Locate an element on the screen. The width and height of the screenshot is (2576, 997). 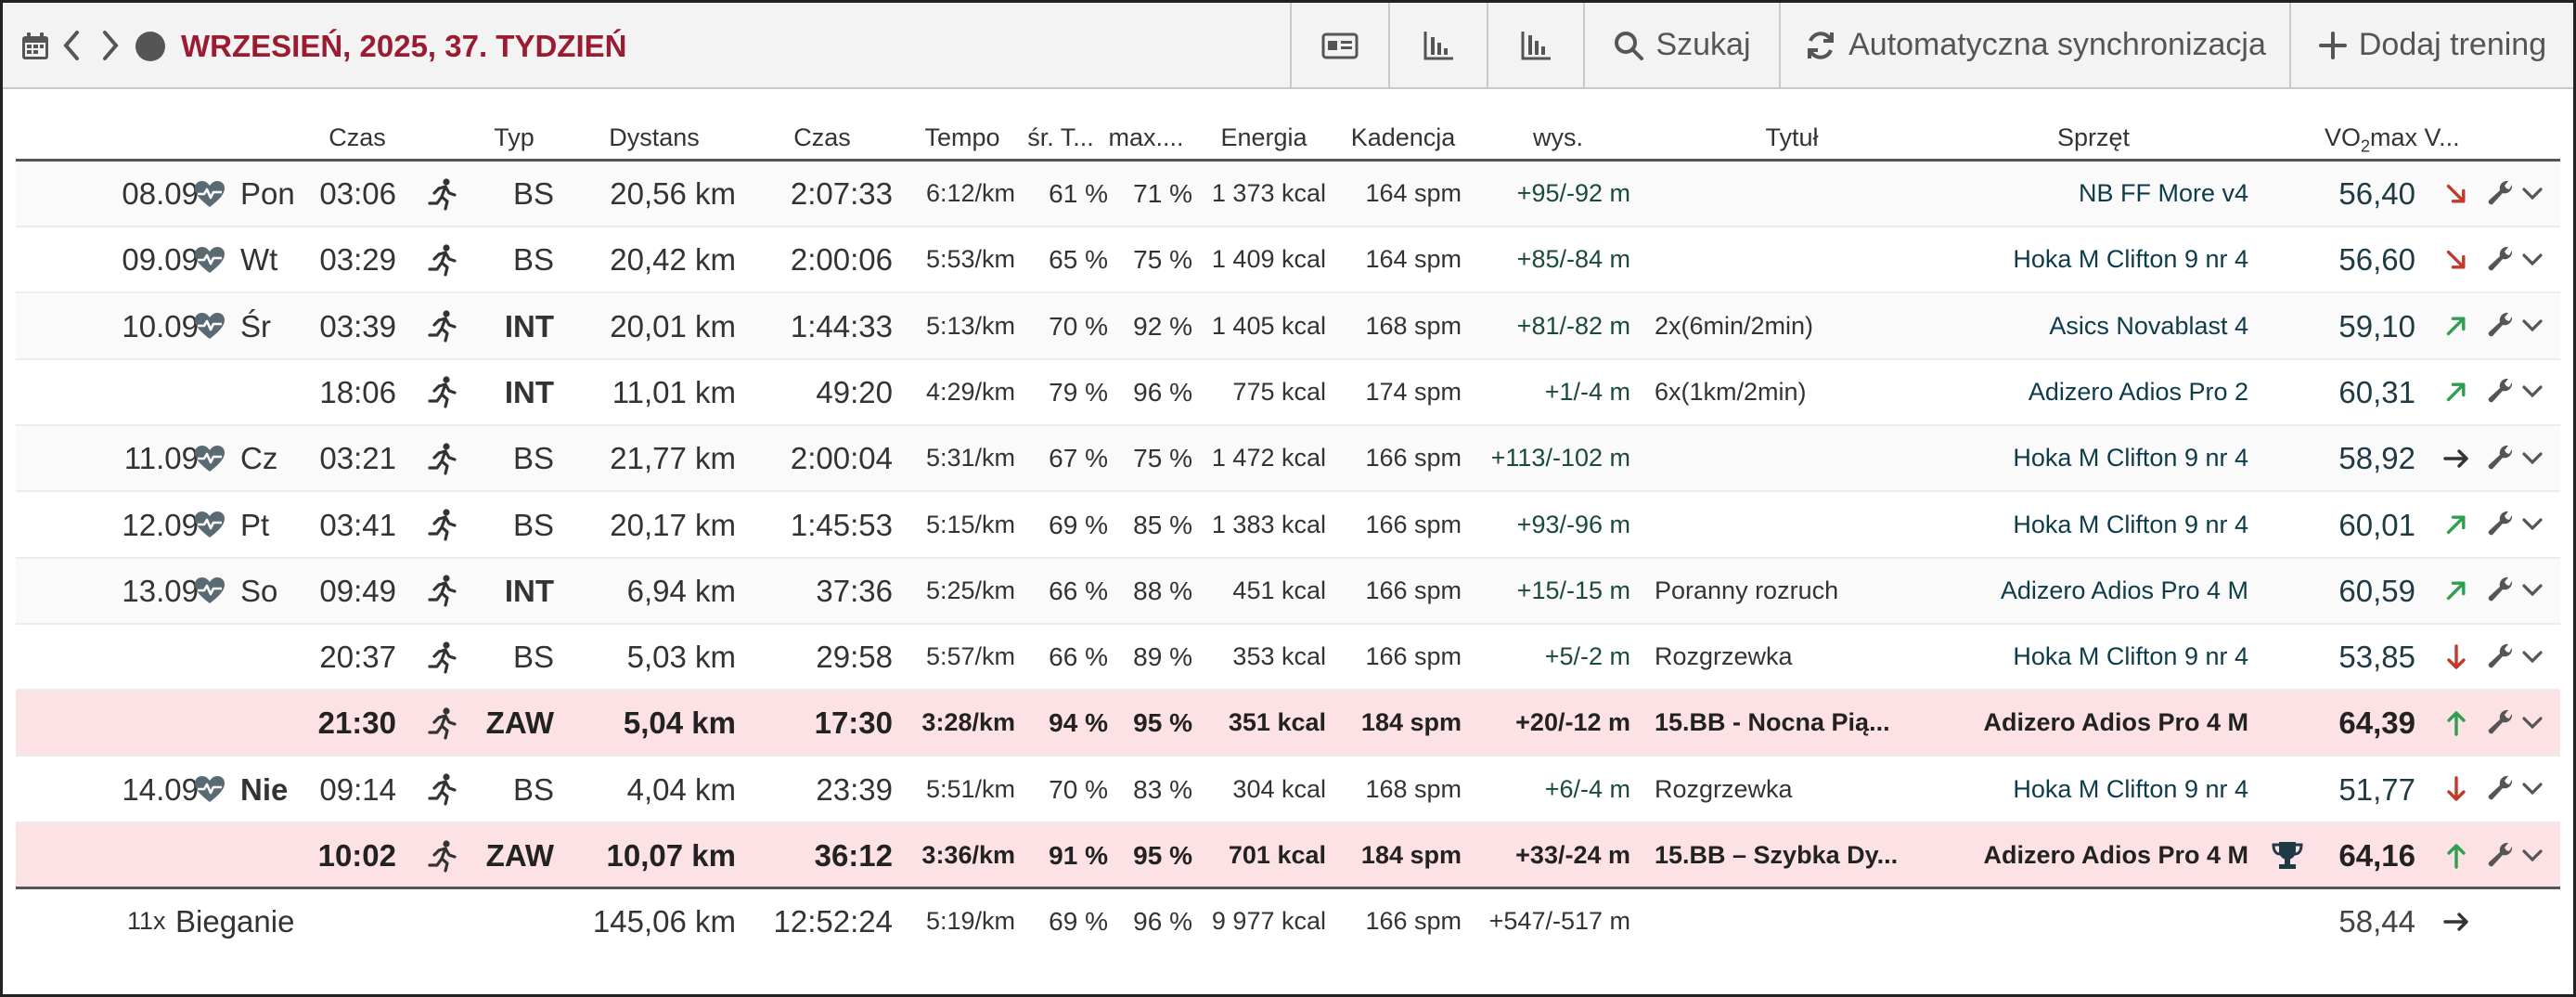
col-header-time: Czas is located at coordinates (357, 137).